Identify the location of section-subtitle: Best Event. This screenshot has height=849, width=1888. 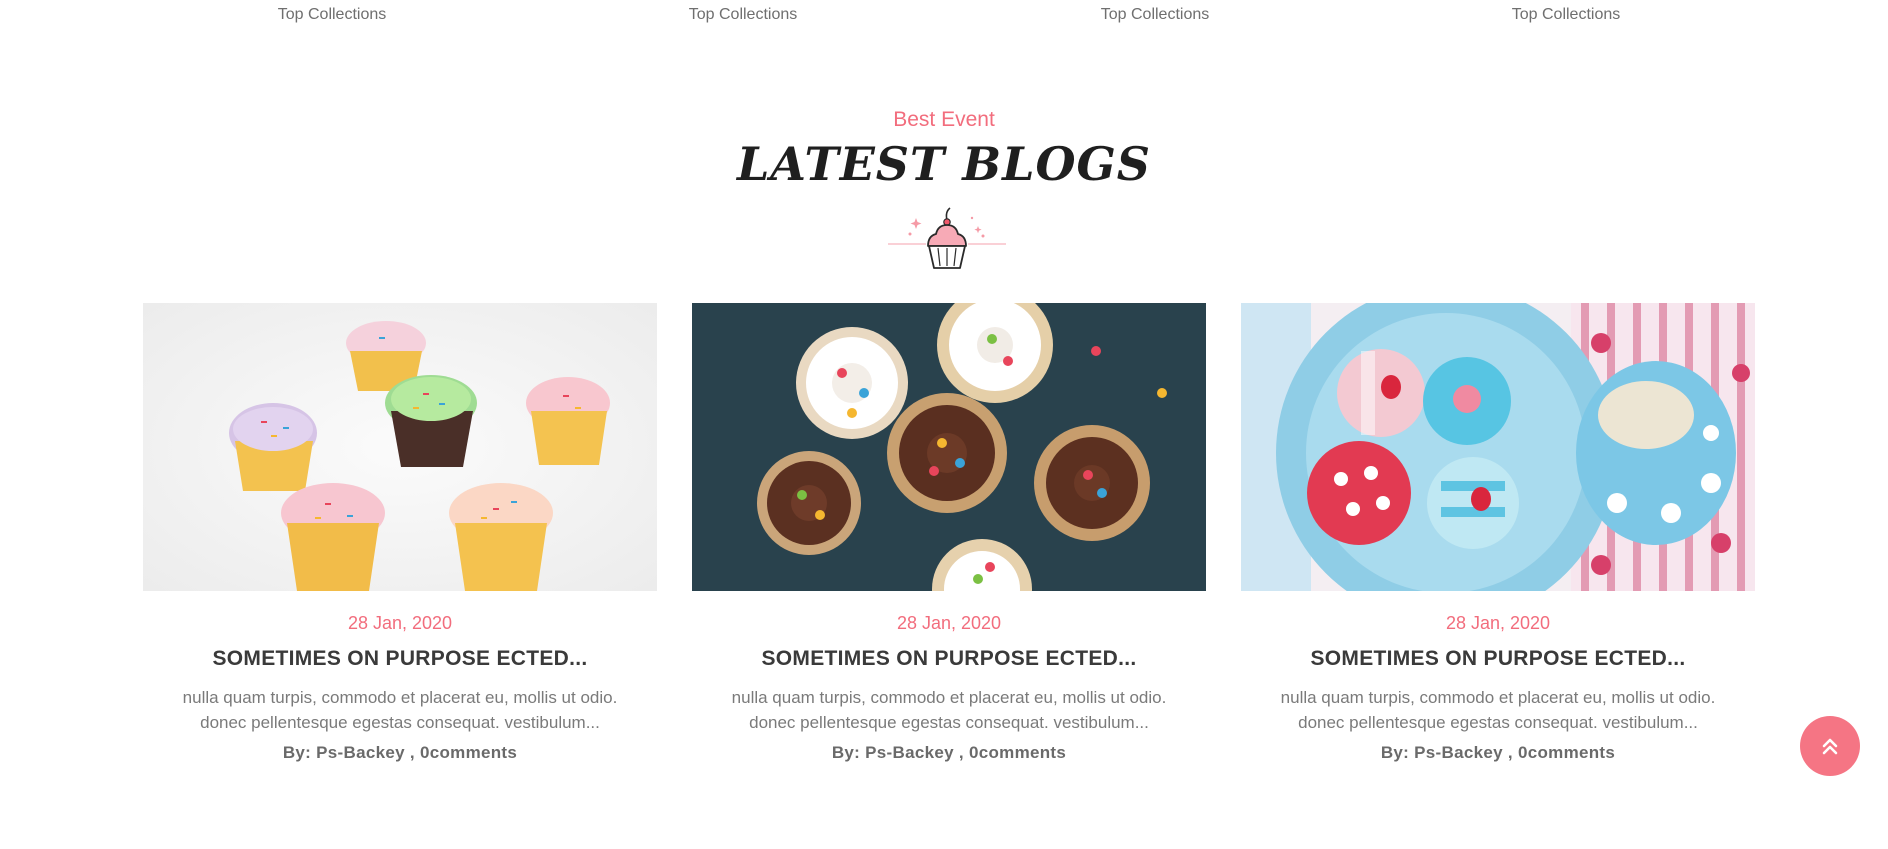
(944, 119).